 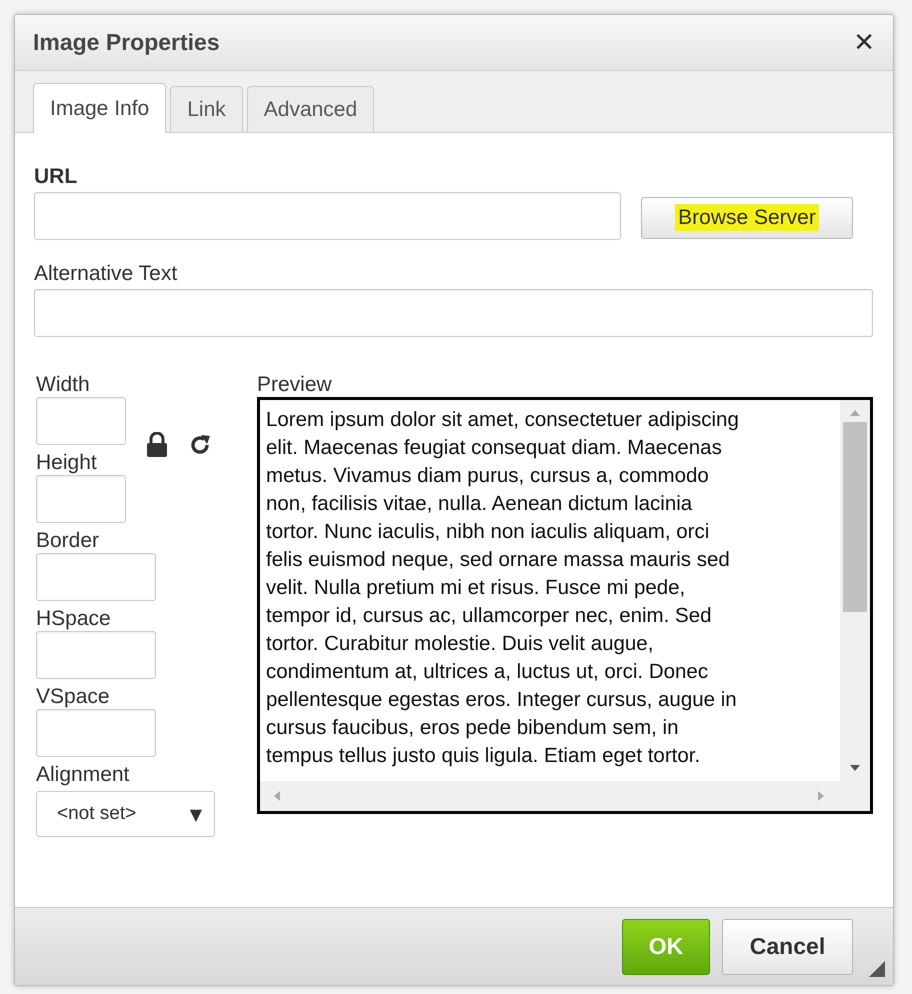 I want to click on url-field, so click(x=327, y=216).